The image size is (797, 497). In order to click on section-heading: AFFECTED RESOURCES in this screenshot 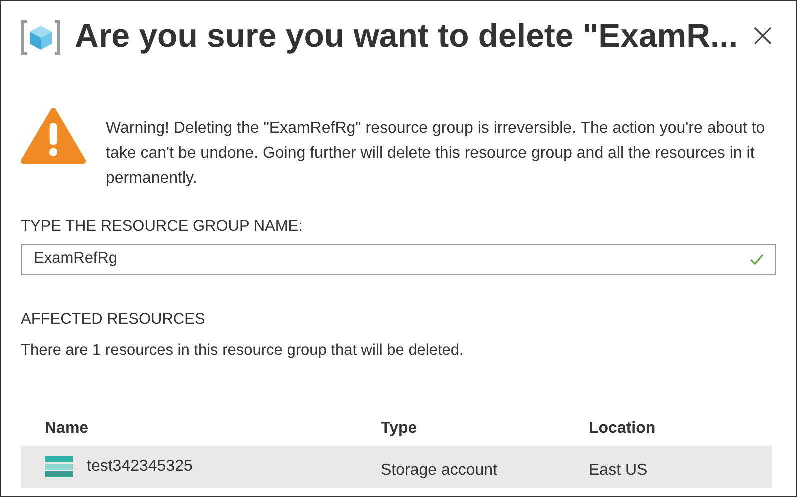, I will do `click(113, 320)`.